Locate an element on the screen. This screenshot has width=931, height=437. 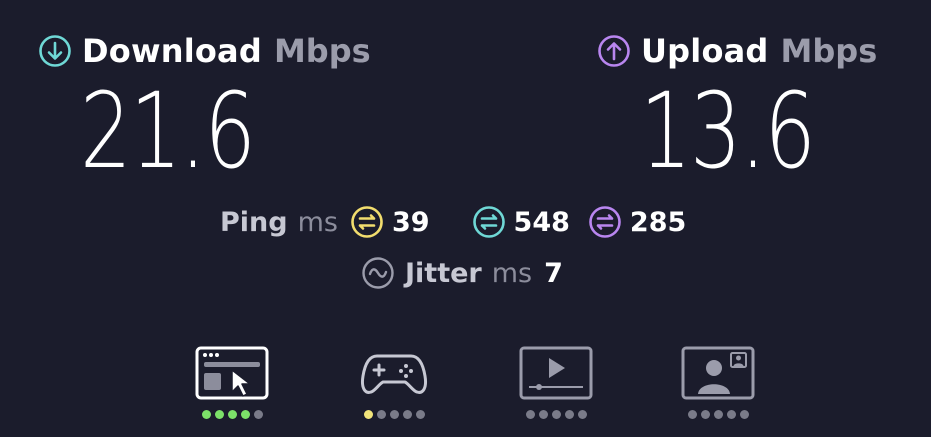
video-chat-rating is located at coordinates (718, 414).